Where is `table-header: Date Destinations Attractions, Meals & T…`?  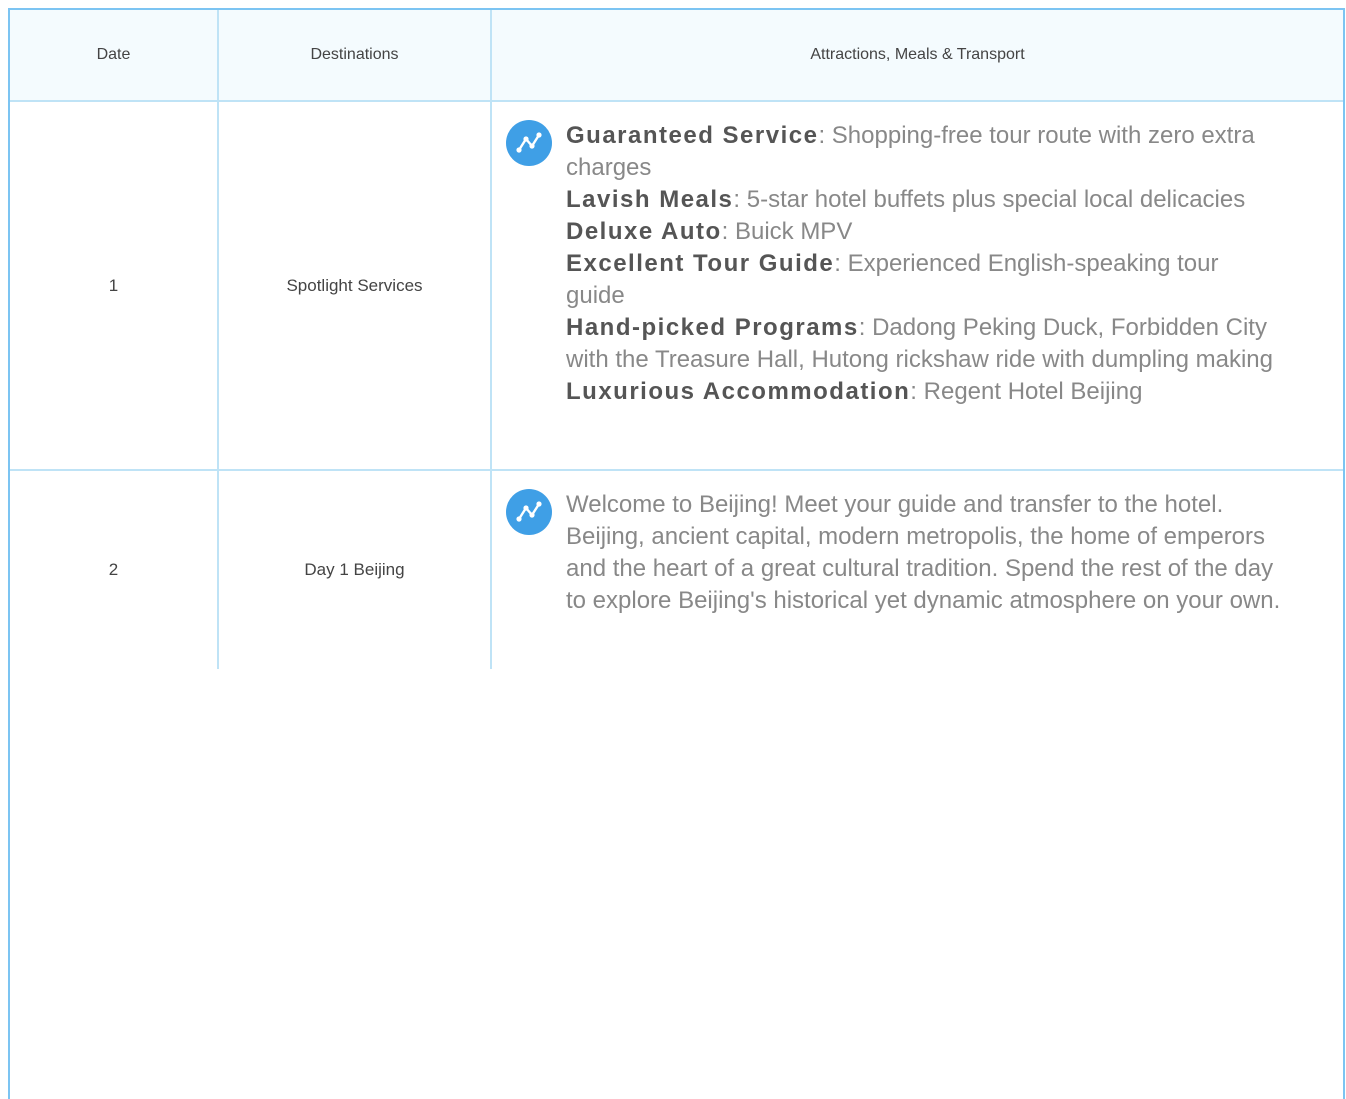 table-header: Date Destinations Attractions, Meals & T… is located at coordinates (676, 56).